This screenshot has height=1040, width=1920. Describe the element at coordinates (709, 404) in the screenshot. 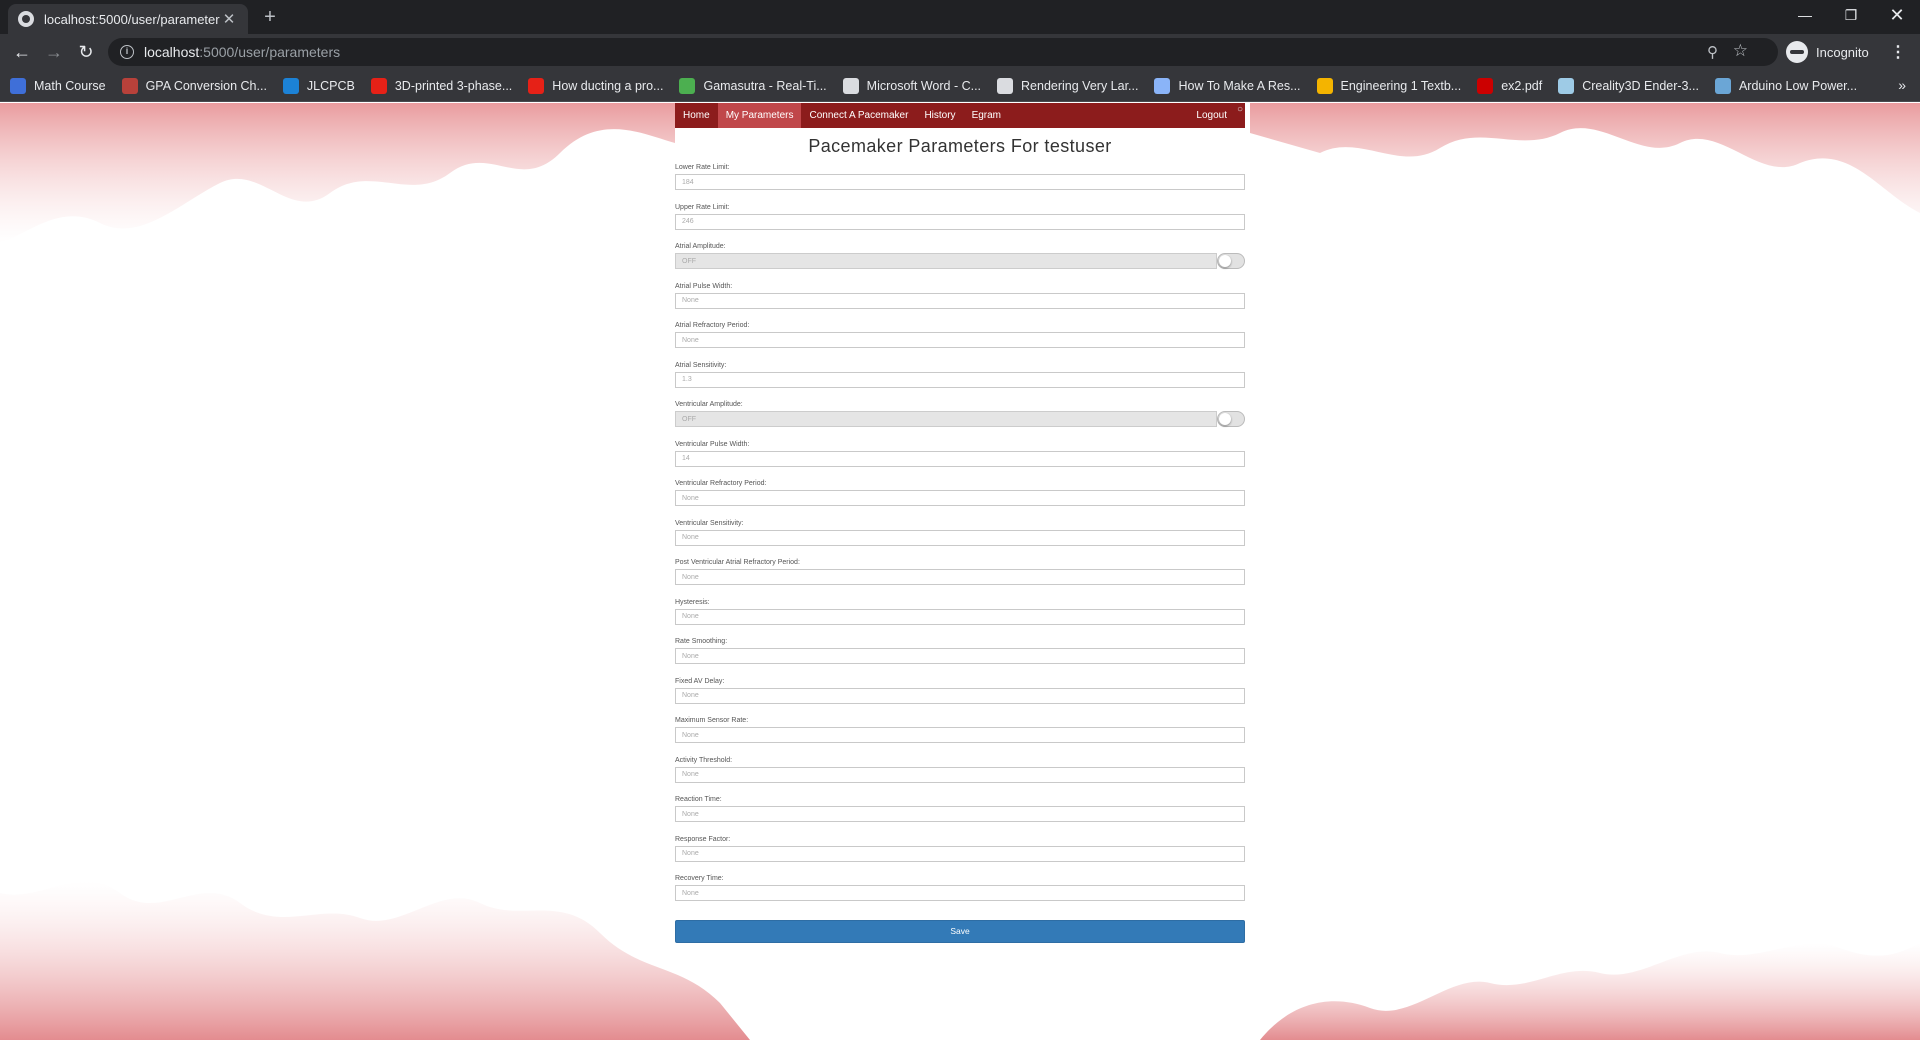

I see `field-label: Ventricular Amplitude:` at that location.